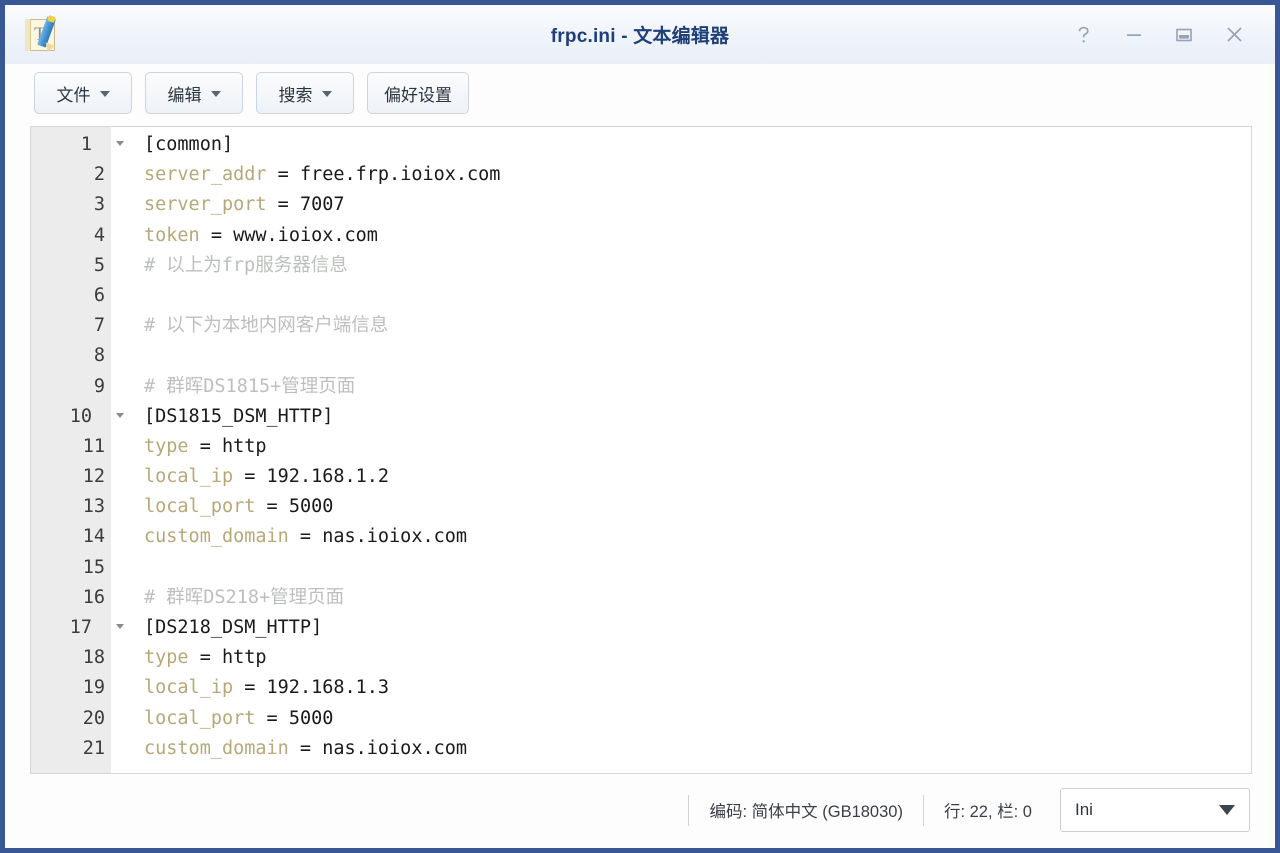  I want to click on code-line: [DS218_DSM_HTTP], so click(697, 628).